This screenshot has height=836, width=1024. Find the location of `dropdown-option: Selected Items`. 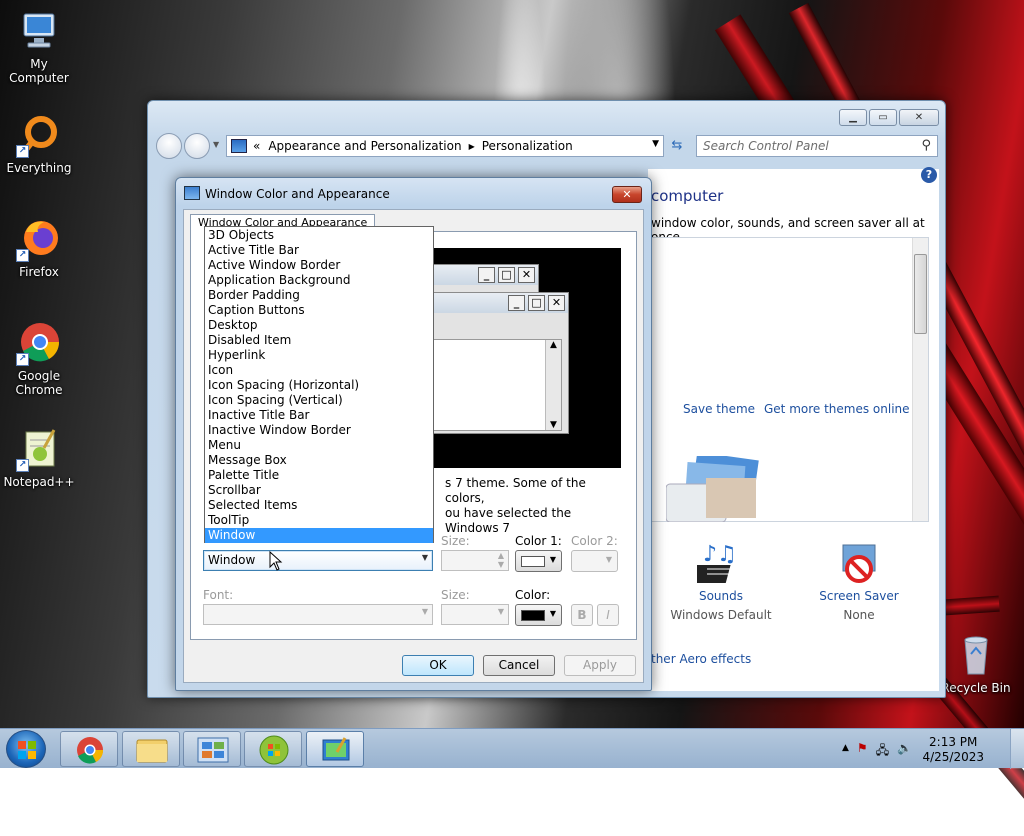

dropdown-option: Selected Items is located at coordinates (319, 505).